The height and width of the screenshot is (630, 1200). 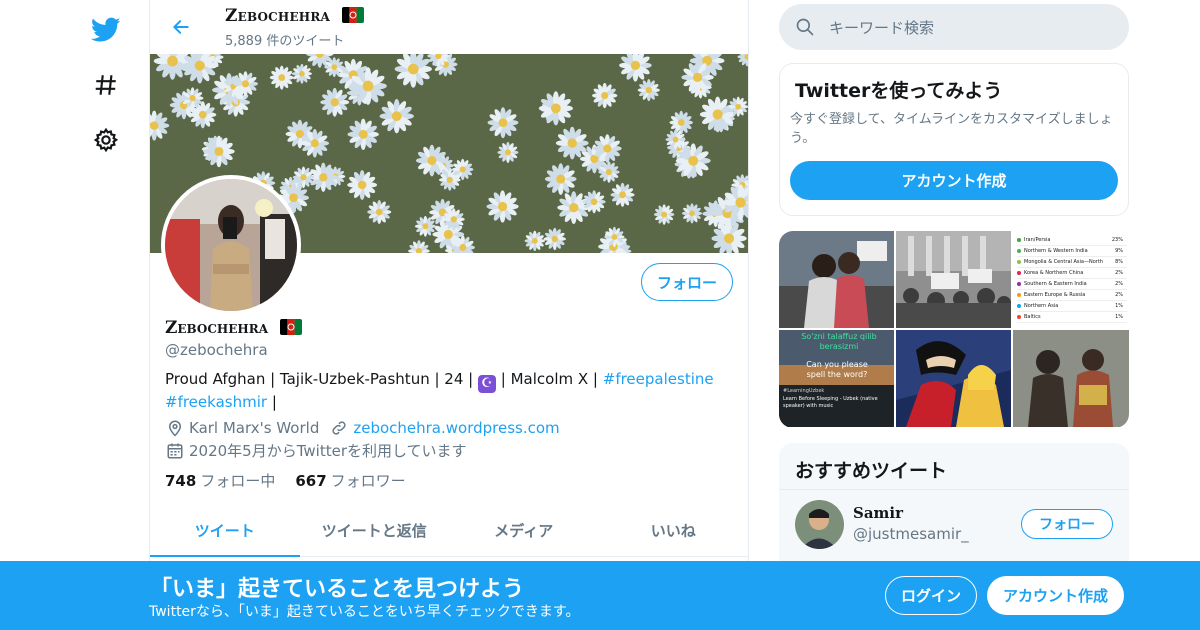 What do you see at coordinates (549, 379) in the screenshot?
I see `bio-text-2: | Malcolm X |` at bounding box center [549, 379].